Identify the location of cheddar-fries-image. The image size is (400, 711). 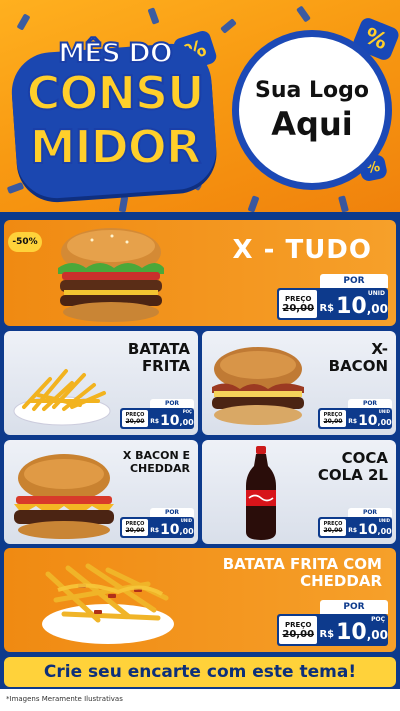
(108, 603).